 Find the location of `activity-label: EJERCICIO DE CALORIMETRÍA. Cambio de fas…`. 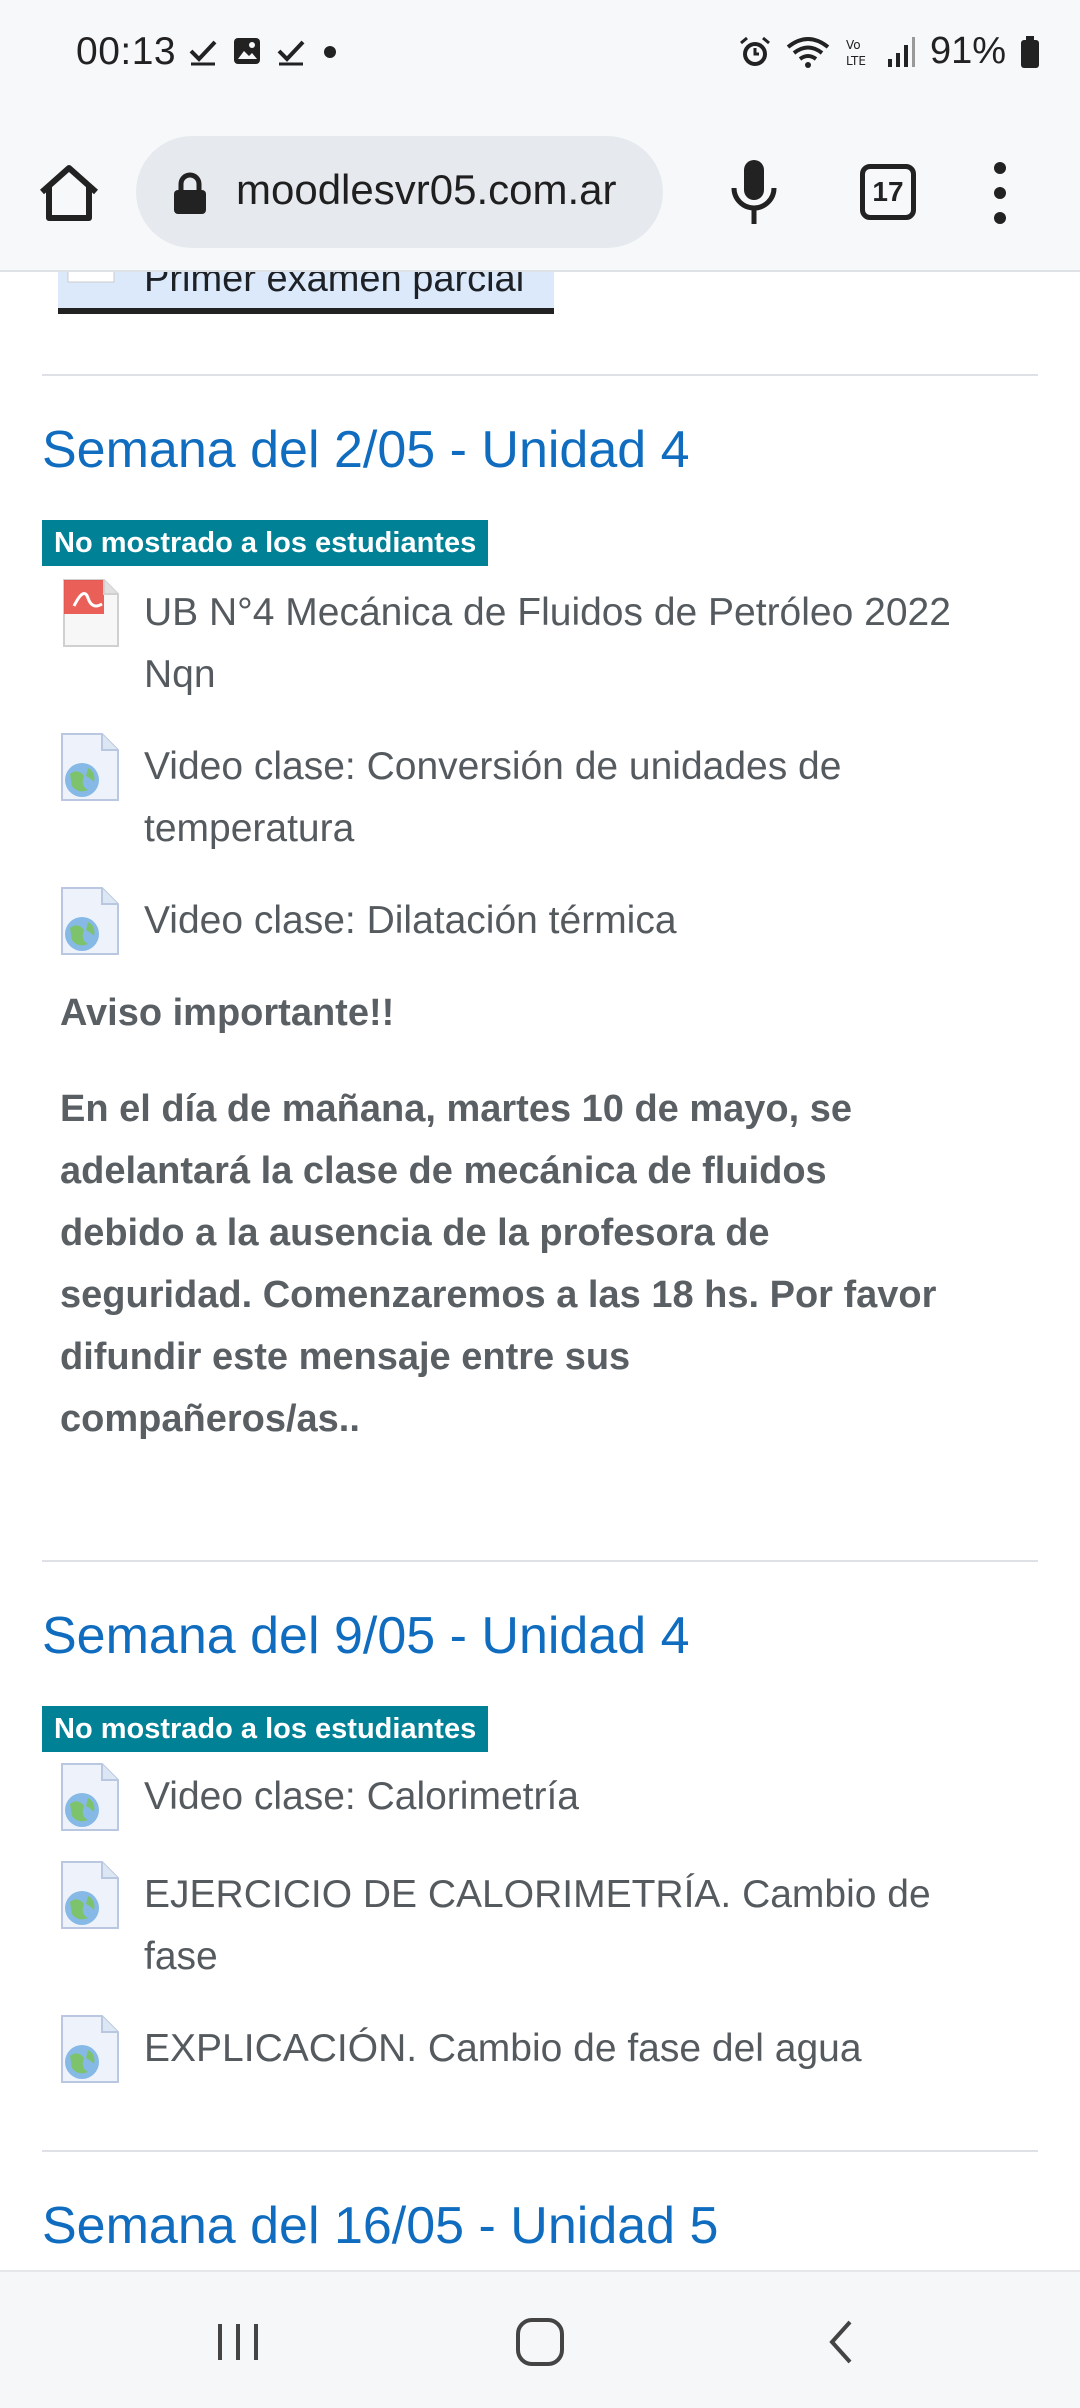

activity-label: EJERCICIO DE CALORIMETRÍA. Cambio de fas… is located at coordinates (579, 1926).